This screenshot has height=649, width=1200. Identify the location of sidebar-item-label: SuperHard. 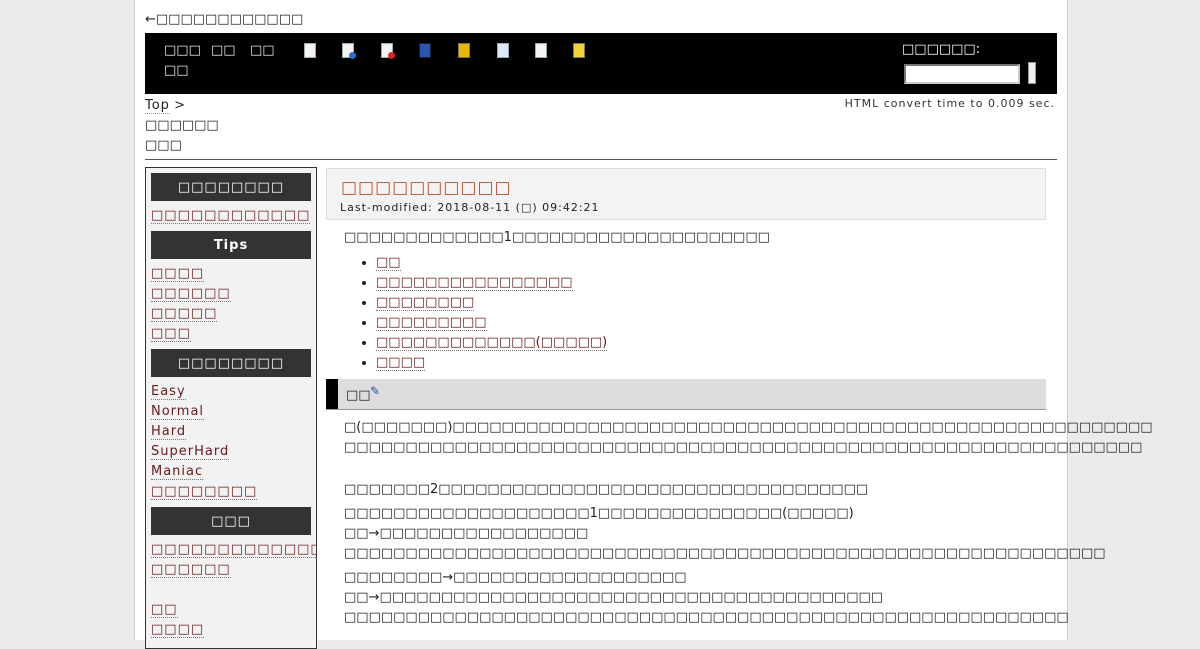
(190, 452).